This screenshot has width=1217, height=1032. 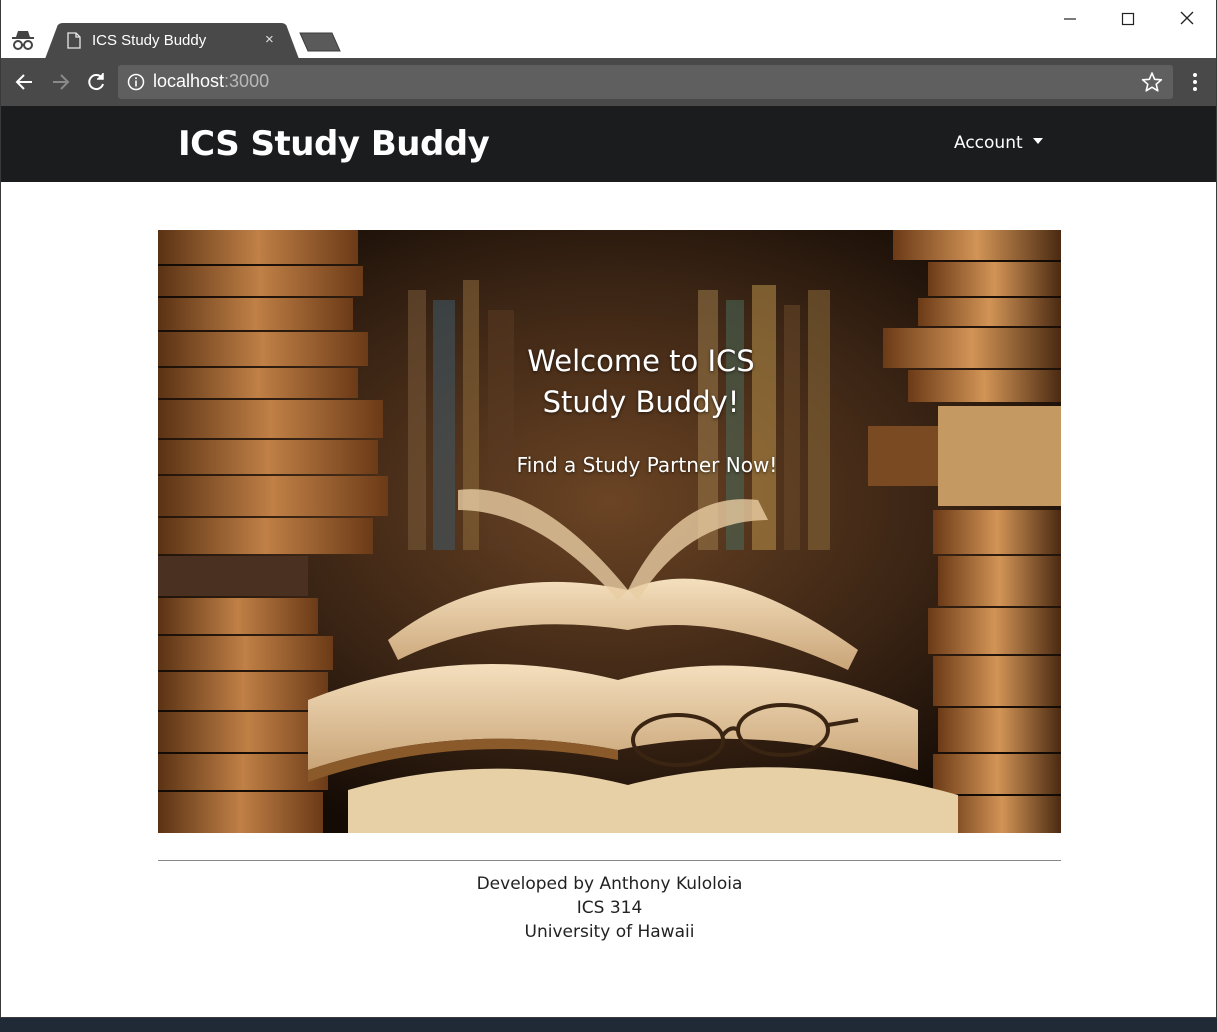 I want to click on url-text: localhost:3000, so click(x=211, y=81).